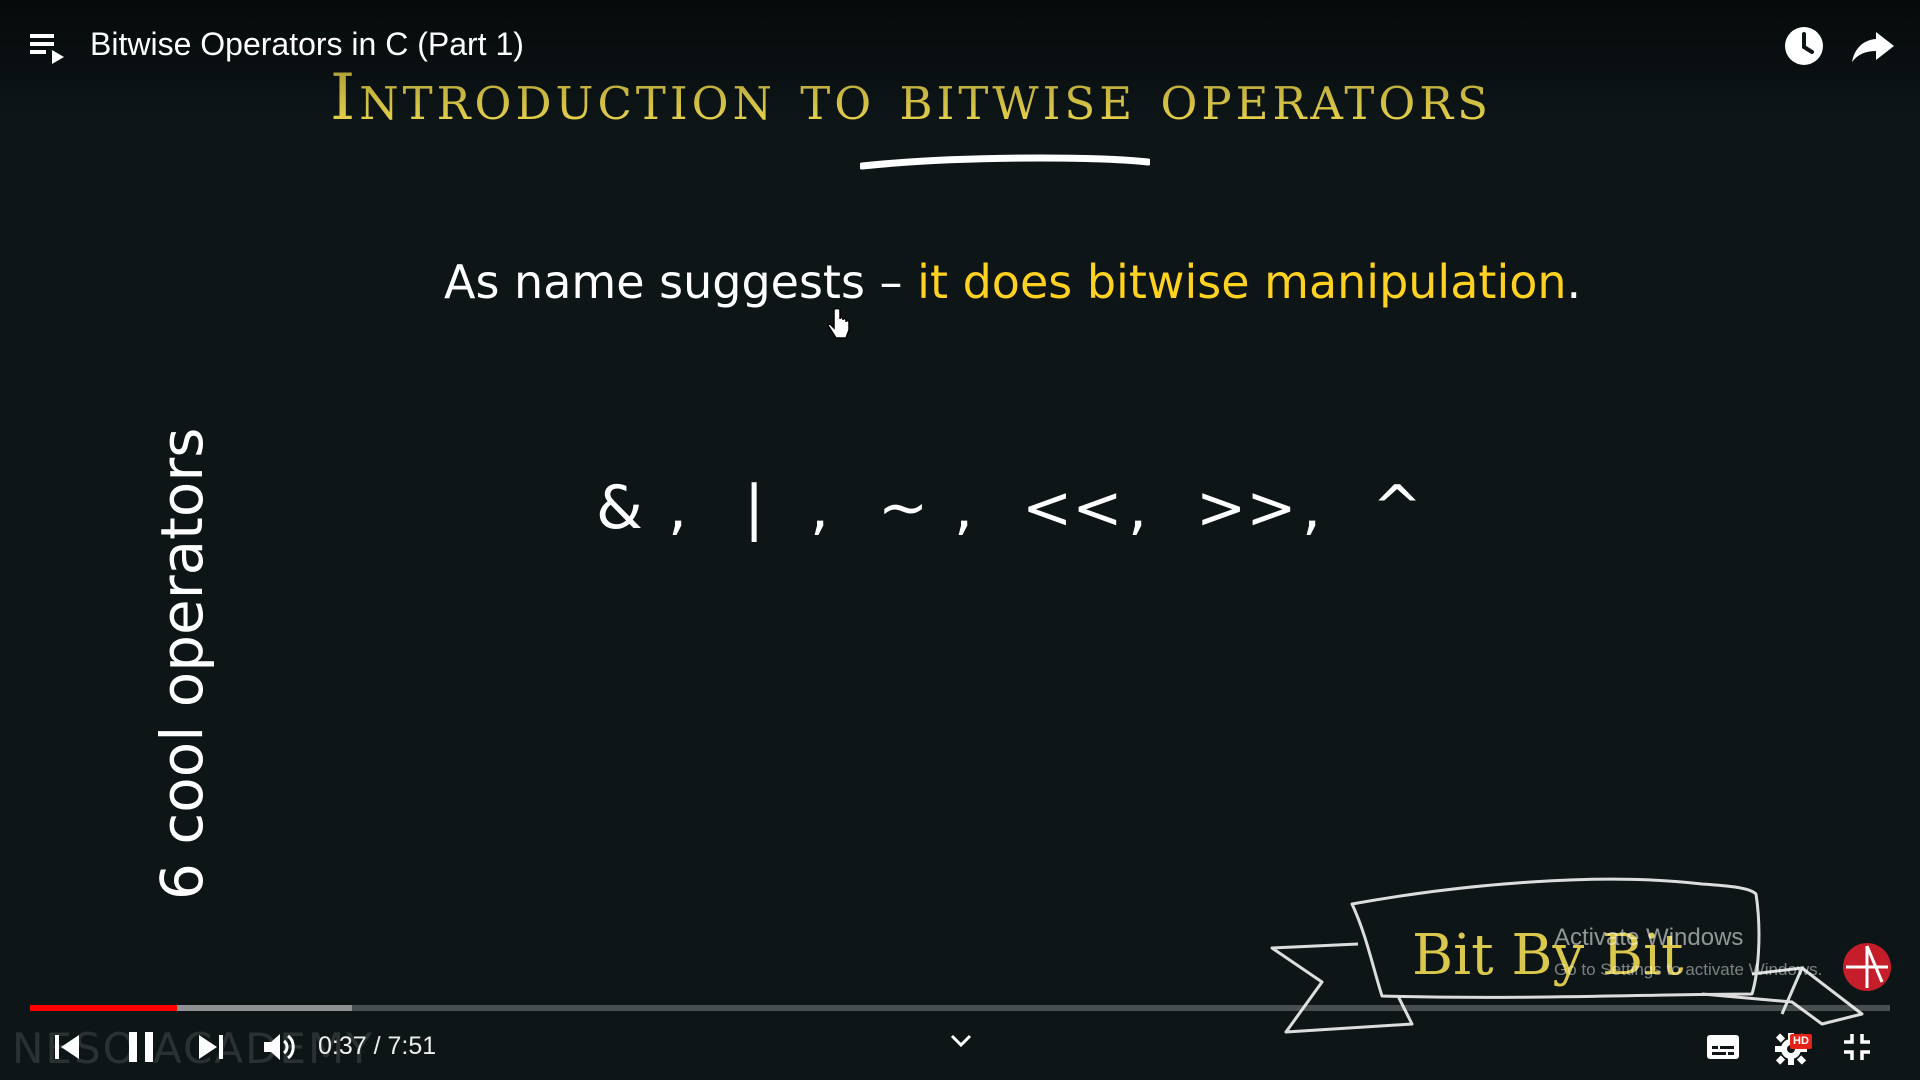 Image resolution: width=1920 pixels, height=1080 pixels. What do you see at coordinates (1567, 955) in the screenshot?
I see `bit-by-bit-banner: Bit By Bit` at bounding box center [1567, 955].